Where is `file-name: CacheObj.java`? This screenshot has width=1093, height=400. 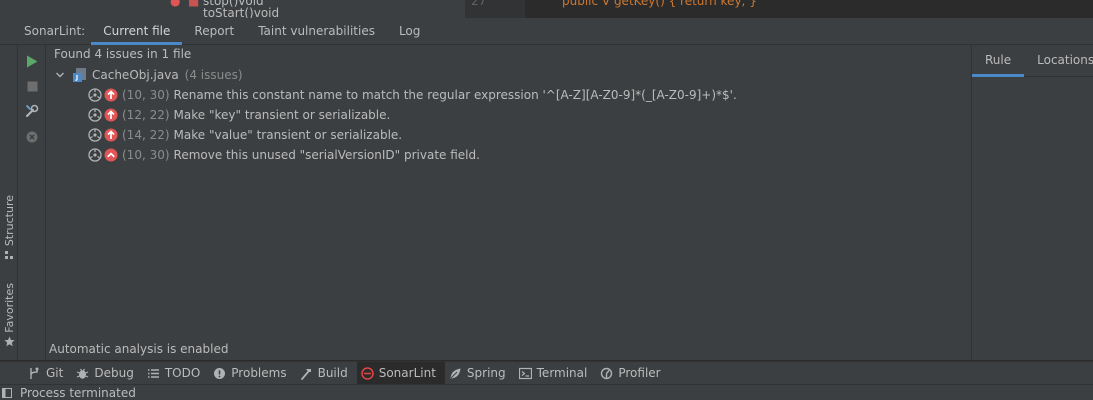 file-name: CacheObj.java is located at coordinates (135, 75).